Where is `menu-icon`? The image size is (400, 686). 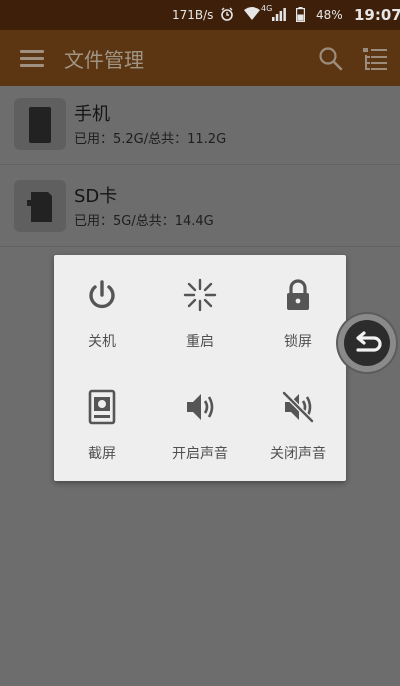
menu-icon is located at coordinates (32, 59).